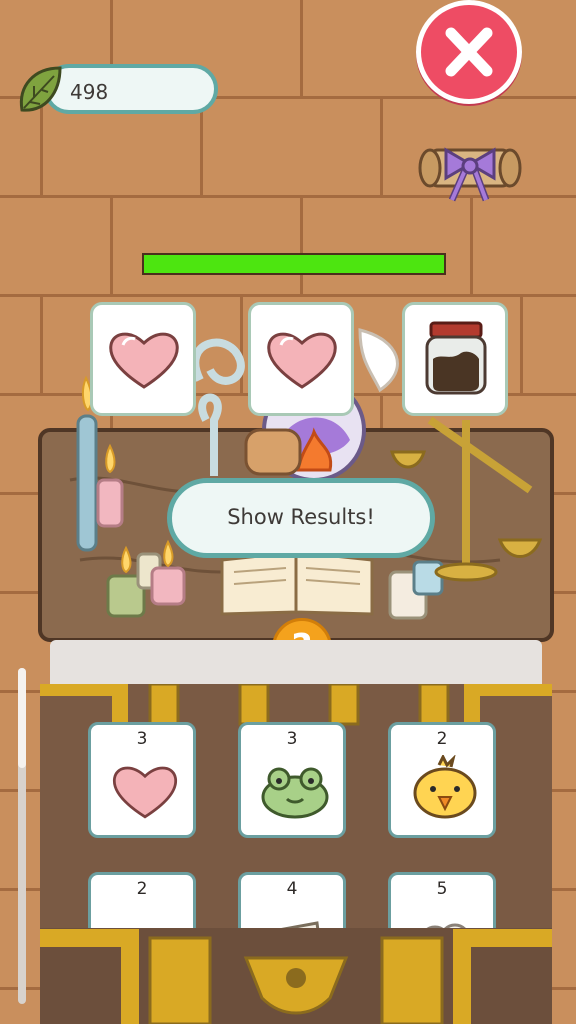 Image resolution: width=576 pixels, height=1024 pixels. I want to click on close-button, so click(469, 52).